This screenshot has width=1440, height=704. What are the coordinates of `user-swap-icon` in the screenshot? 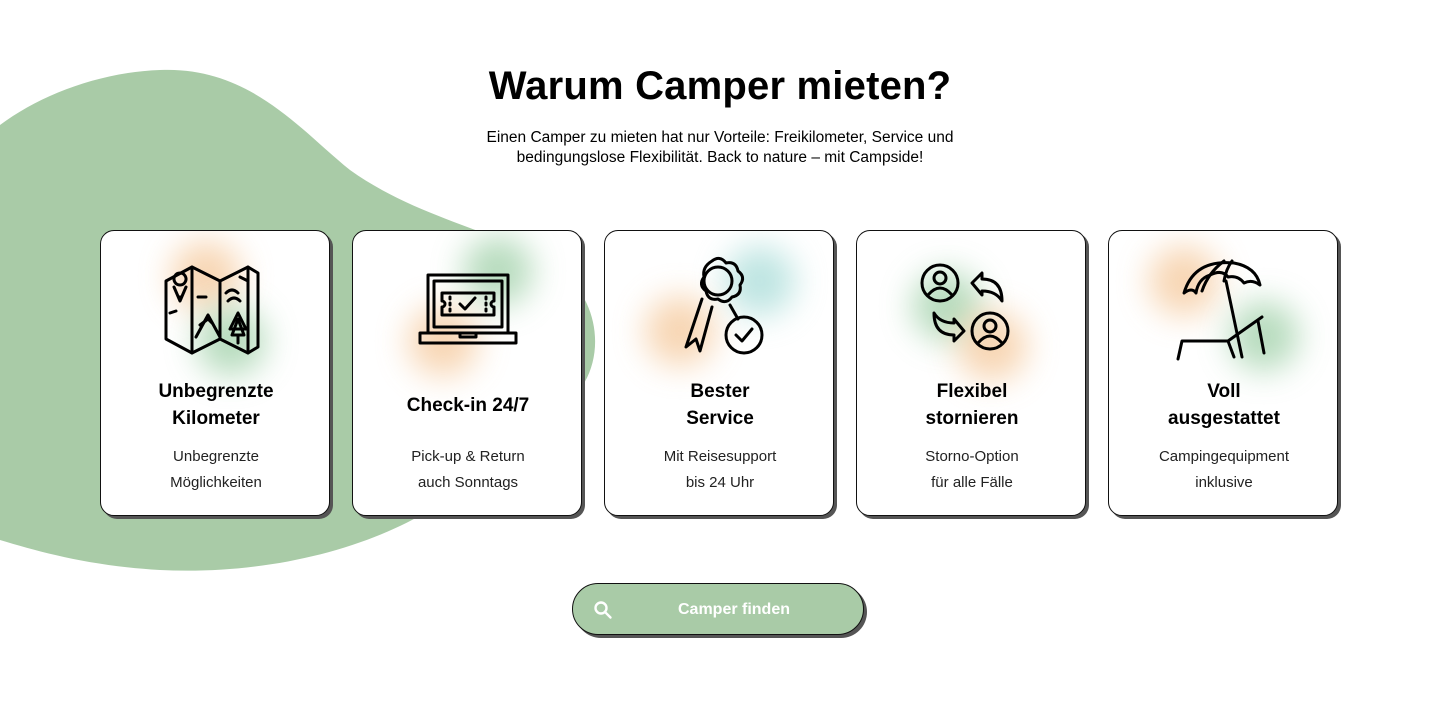 It's located at (965, 307).